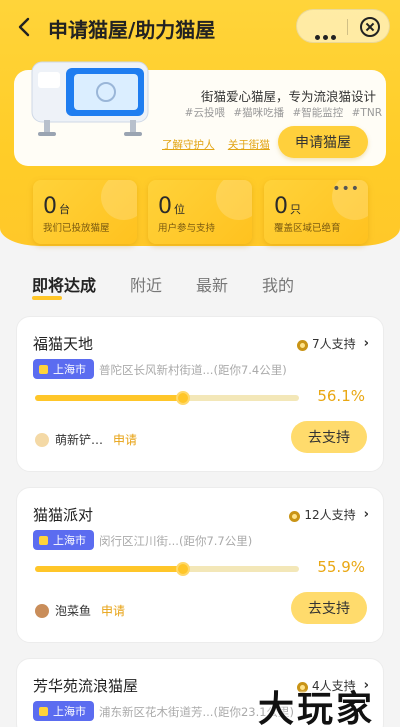  I want to click on capsule-divider, so click(347, 27).